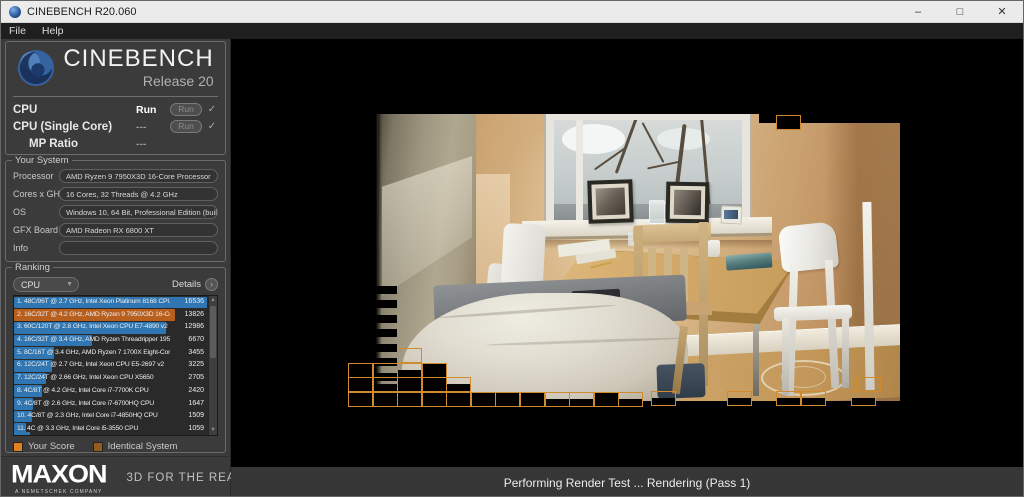 This screenshot has height=497, width=1024. I want to click on titlebar: CINEBENCH R20.060 – □ ✕, so click(512, 12).